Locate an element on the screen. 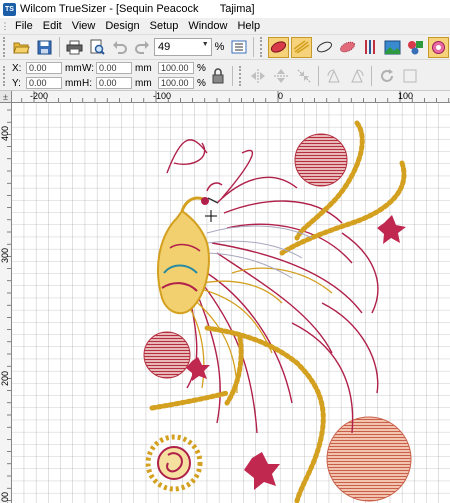  ruler-corner: ± is located at coordinates (6, 97).